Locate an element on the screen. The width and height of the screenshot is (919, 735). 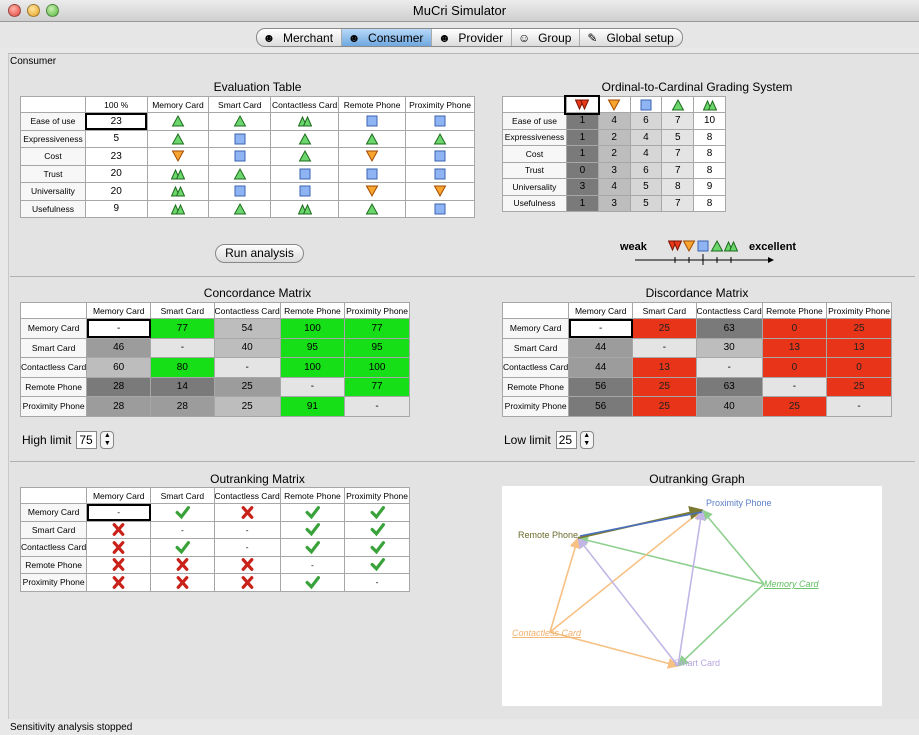
matrix-cell: 91 is located at coordinates (312, 406).